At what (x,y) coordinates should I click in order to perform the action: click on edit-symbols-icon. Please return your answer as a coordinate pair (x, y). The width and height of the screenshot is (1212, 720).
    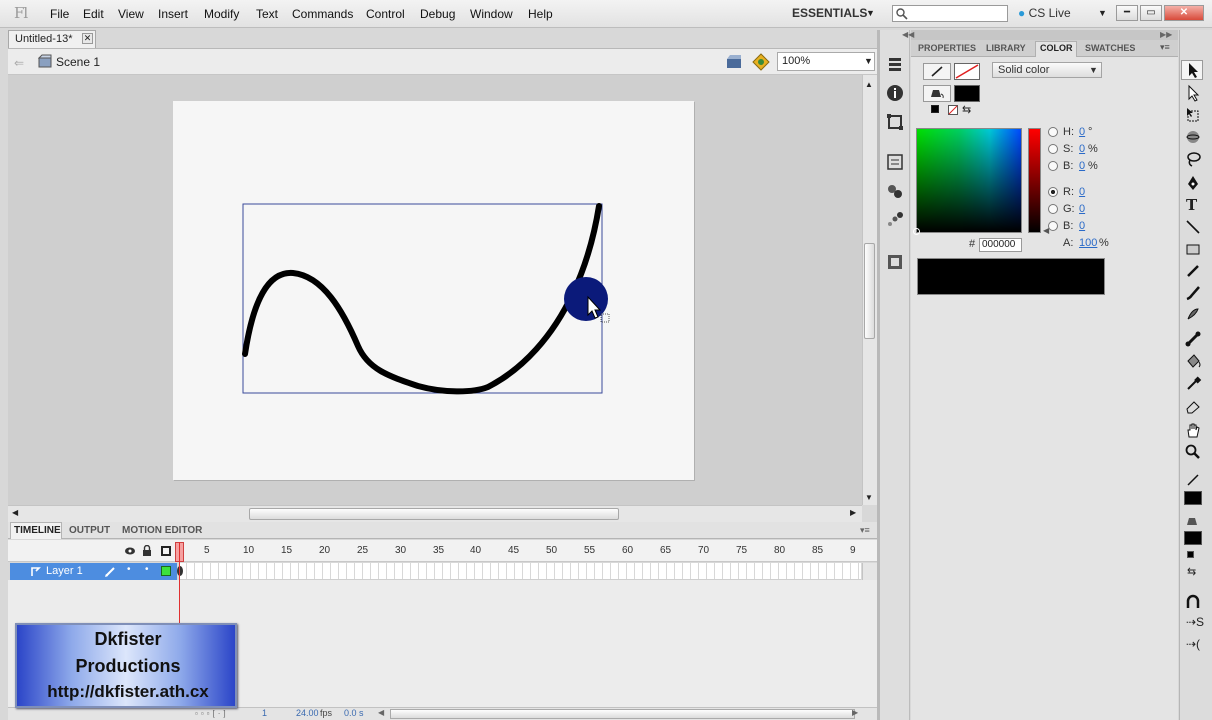
    Looking at the image, I should click on (761, 62).